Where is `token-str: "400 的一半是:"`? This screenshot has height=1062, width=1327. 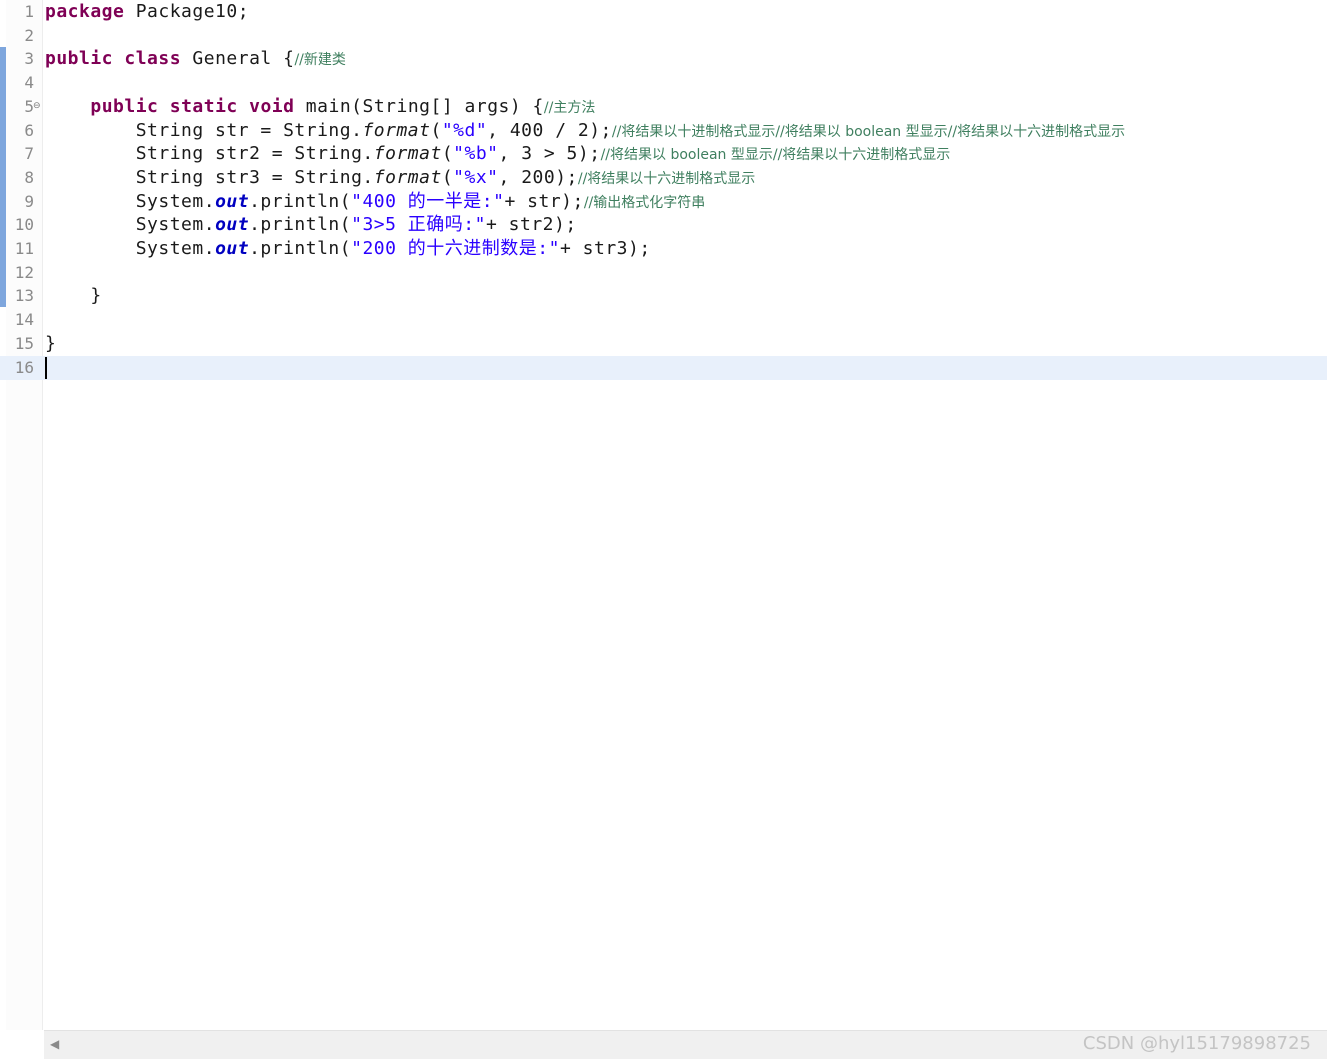 token-str: "400 的一半是:" is located at coordinates (428, 201).